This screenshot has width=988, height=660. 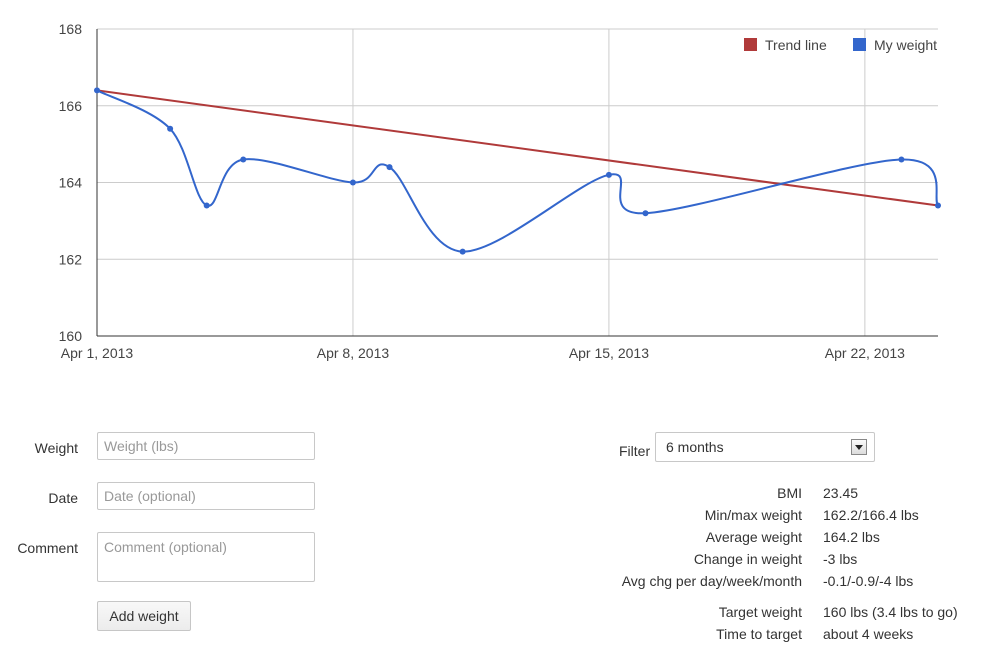 What do you see at coordinates (206, 446) in the screenshot?
I see `weight-input` at bounding box center [206, 446].